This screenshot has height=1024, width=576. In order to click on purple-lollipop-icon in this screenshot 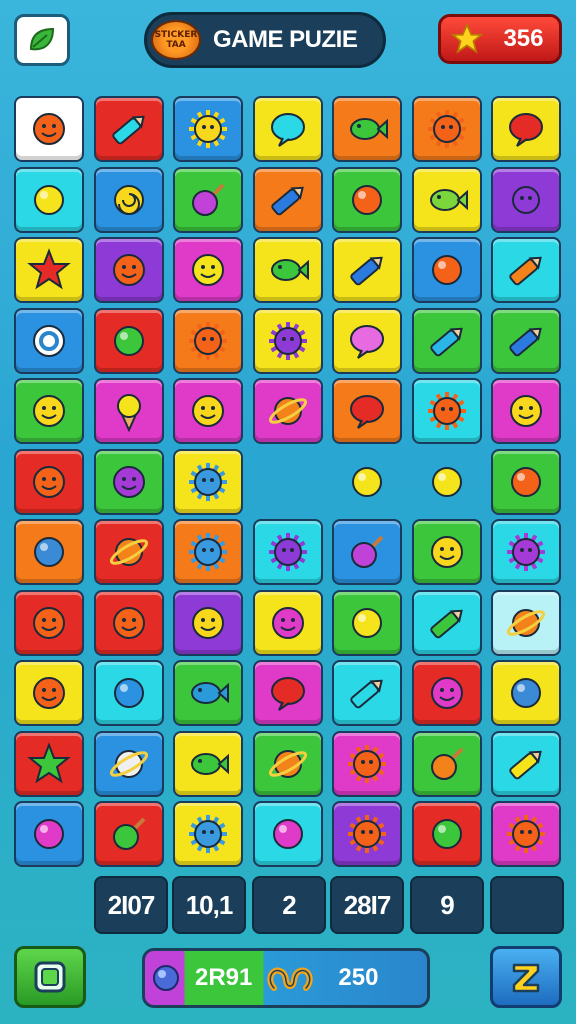, I will do `click(367, 551)`.